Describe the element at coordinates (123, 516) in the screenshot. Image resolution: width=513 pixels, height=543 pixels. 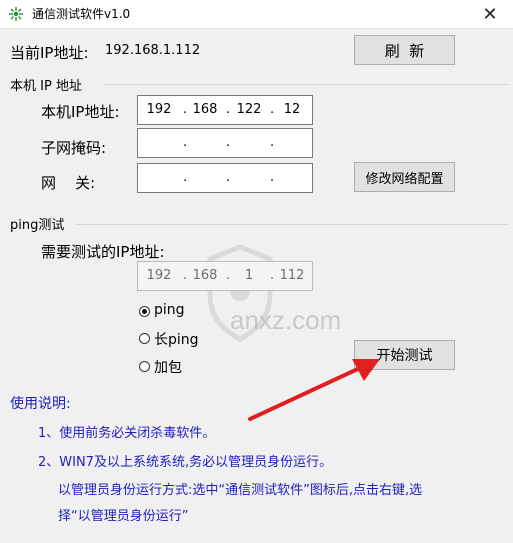
I see `usage-line-4: 择“以管理员身份运行”` at that location.